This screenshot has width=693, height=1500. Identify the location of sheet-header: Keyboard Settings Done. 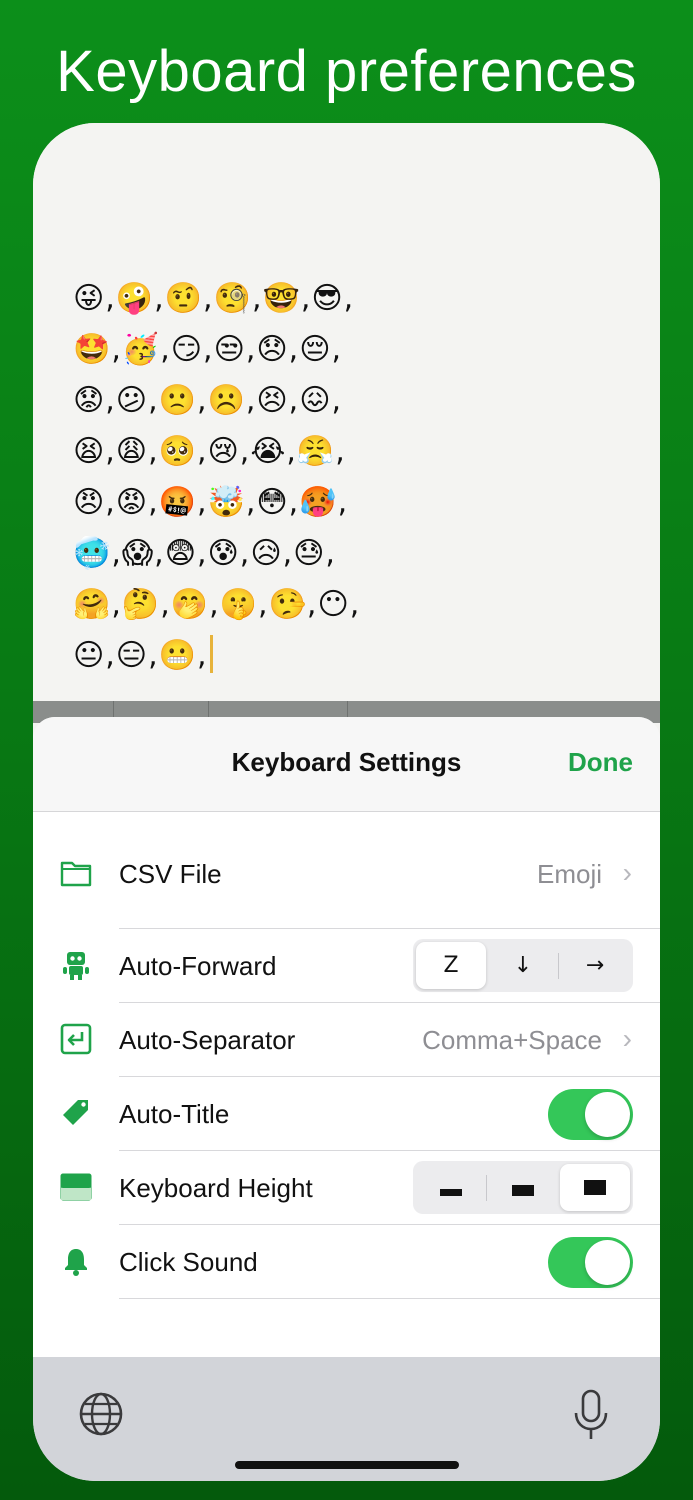
(346, 764).